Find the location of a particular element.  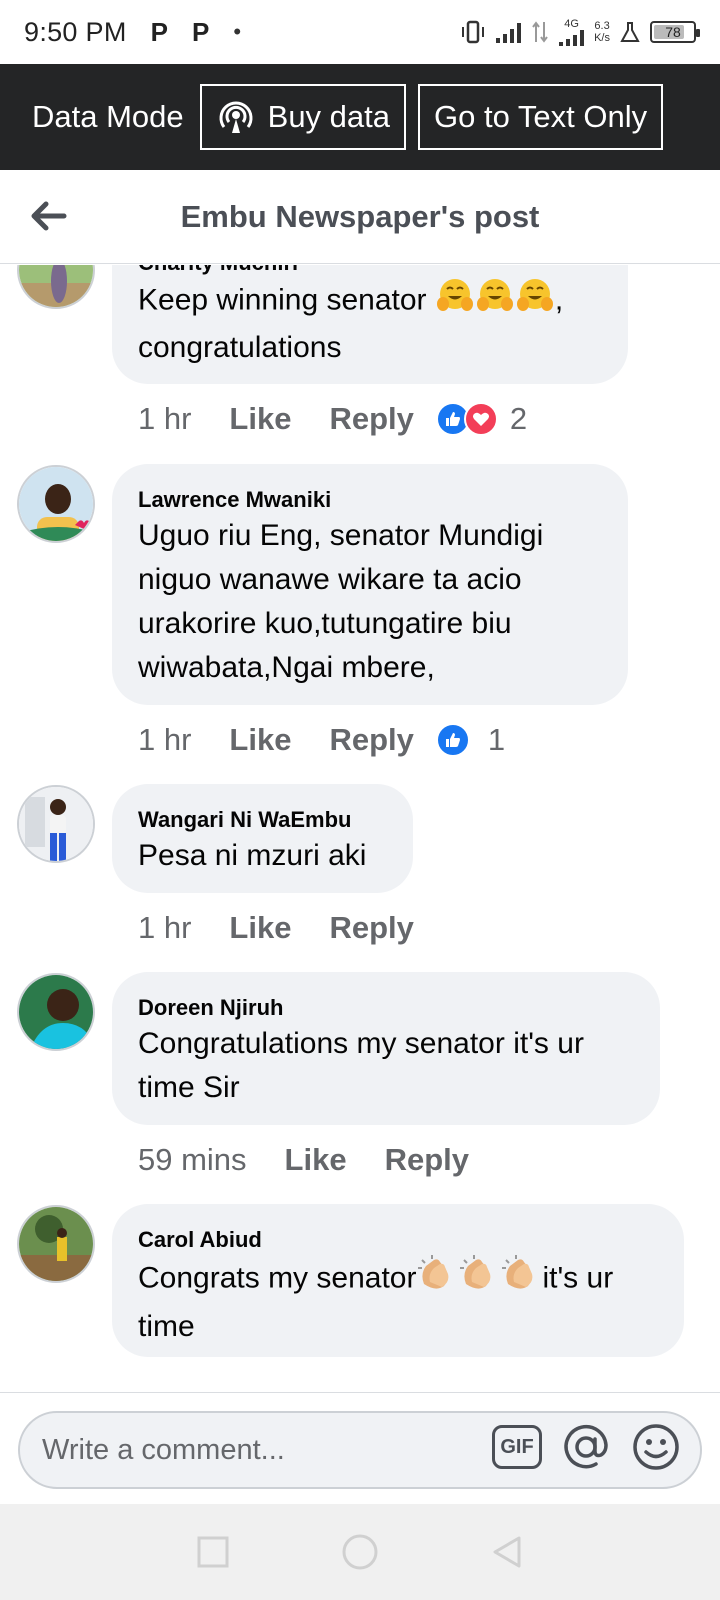

system-nav-bar is located at coordinates (360, 1552).